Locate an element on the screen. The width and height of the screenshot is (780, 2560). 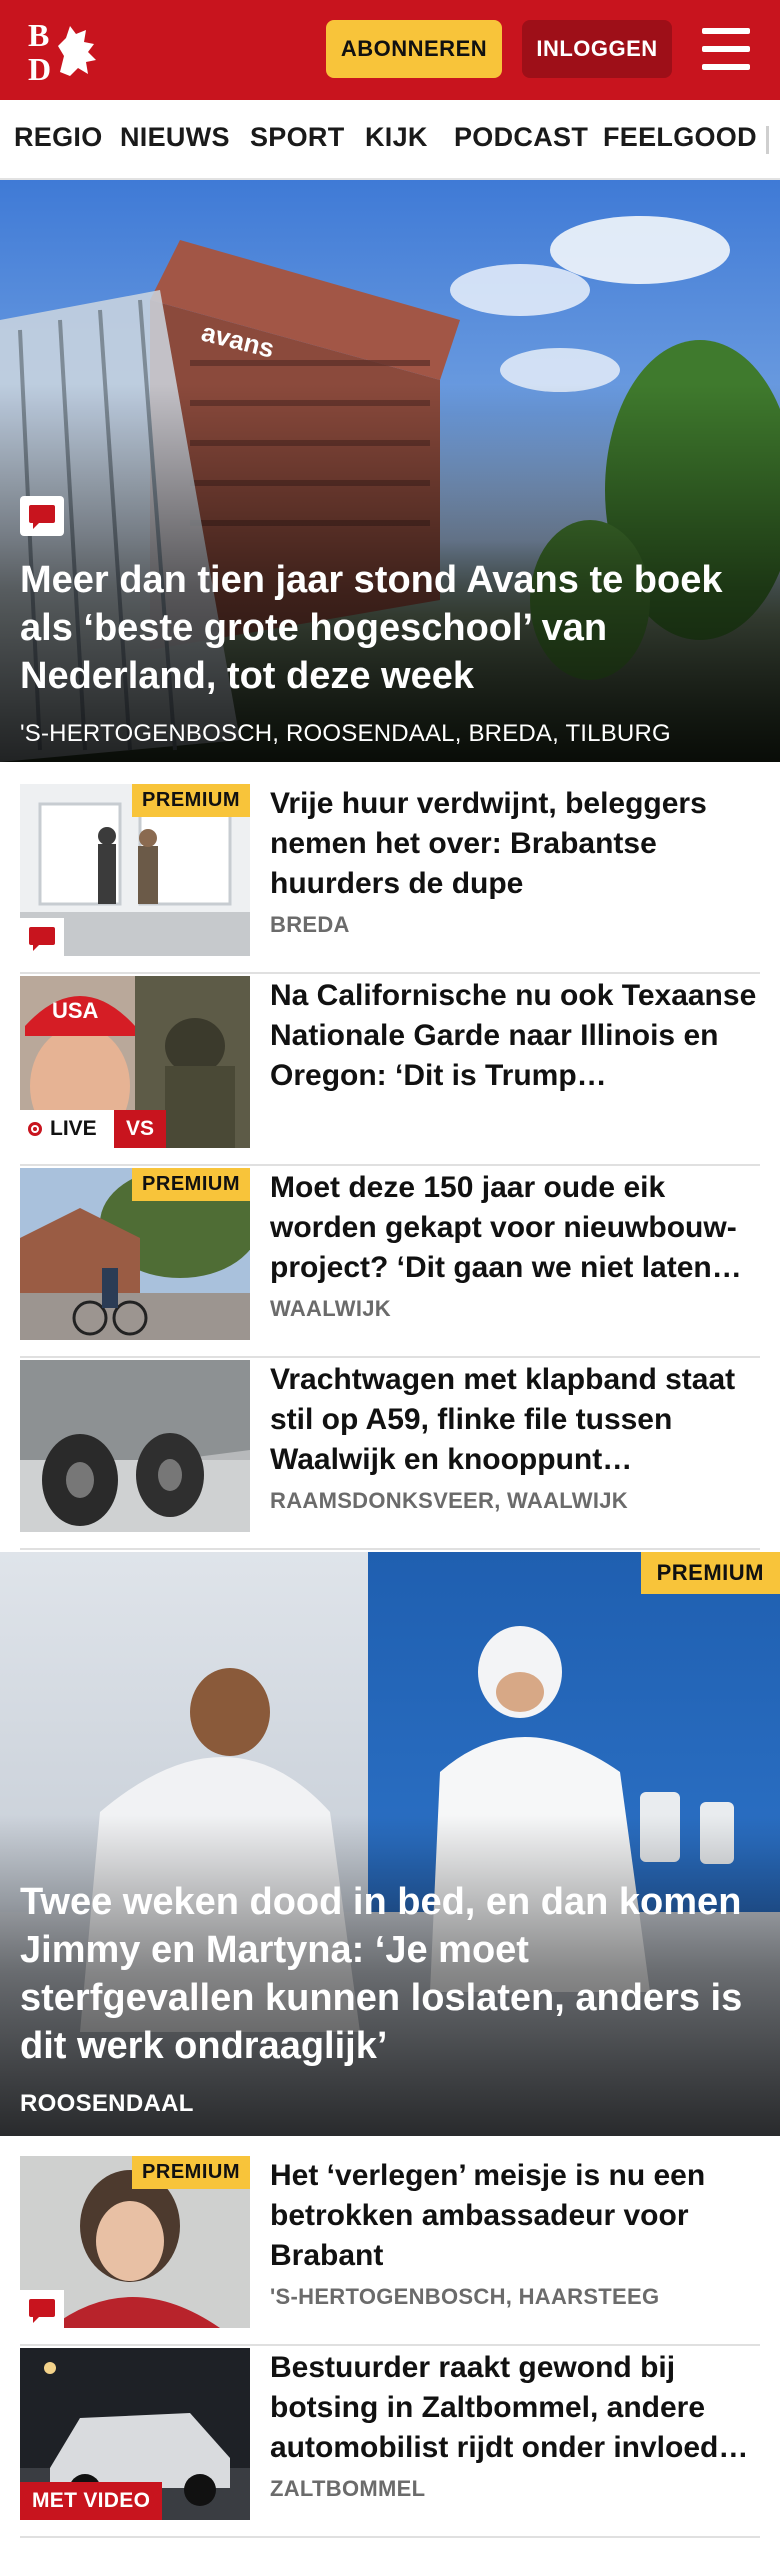
section-nav: REGIO NIEUWS SPORT KIJK PODCAST FEELGOOD is located at coordinates (390, 140).